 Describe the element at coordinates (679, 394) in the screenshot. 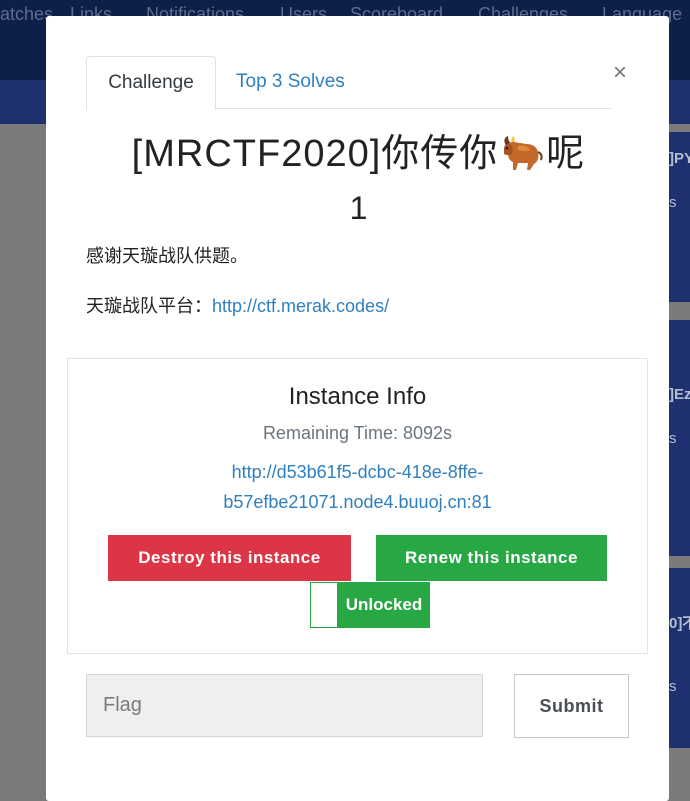

I see `card-title: ]Ez` at that location.